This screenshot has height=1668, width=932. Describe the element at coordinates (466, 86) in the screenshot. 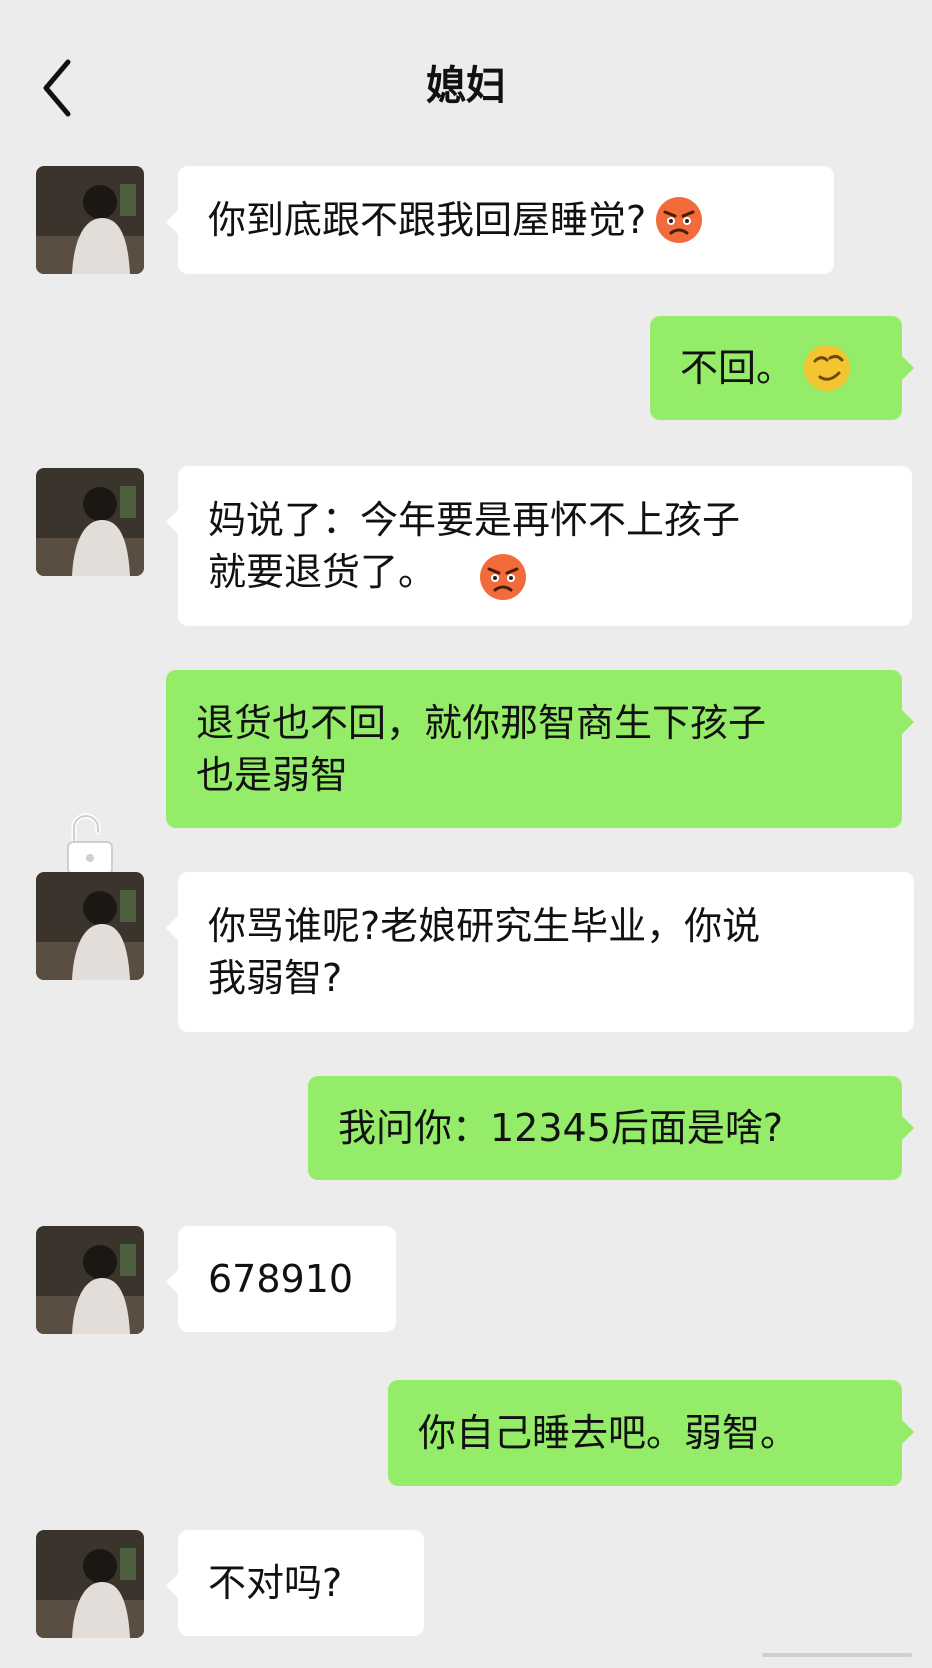

I see `chat-title: 媳妇` at that location.